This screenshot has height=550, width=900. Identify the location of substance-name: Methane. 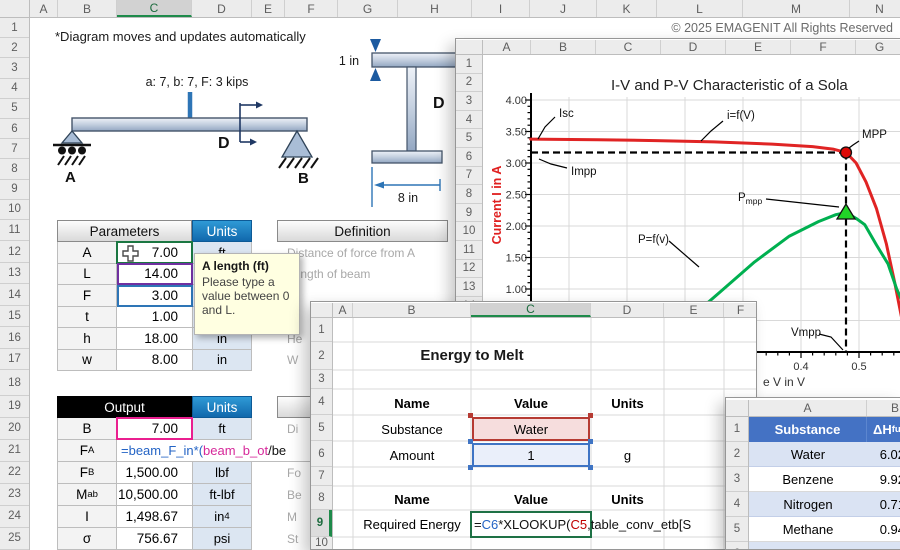
(808, 529).